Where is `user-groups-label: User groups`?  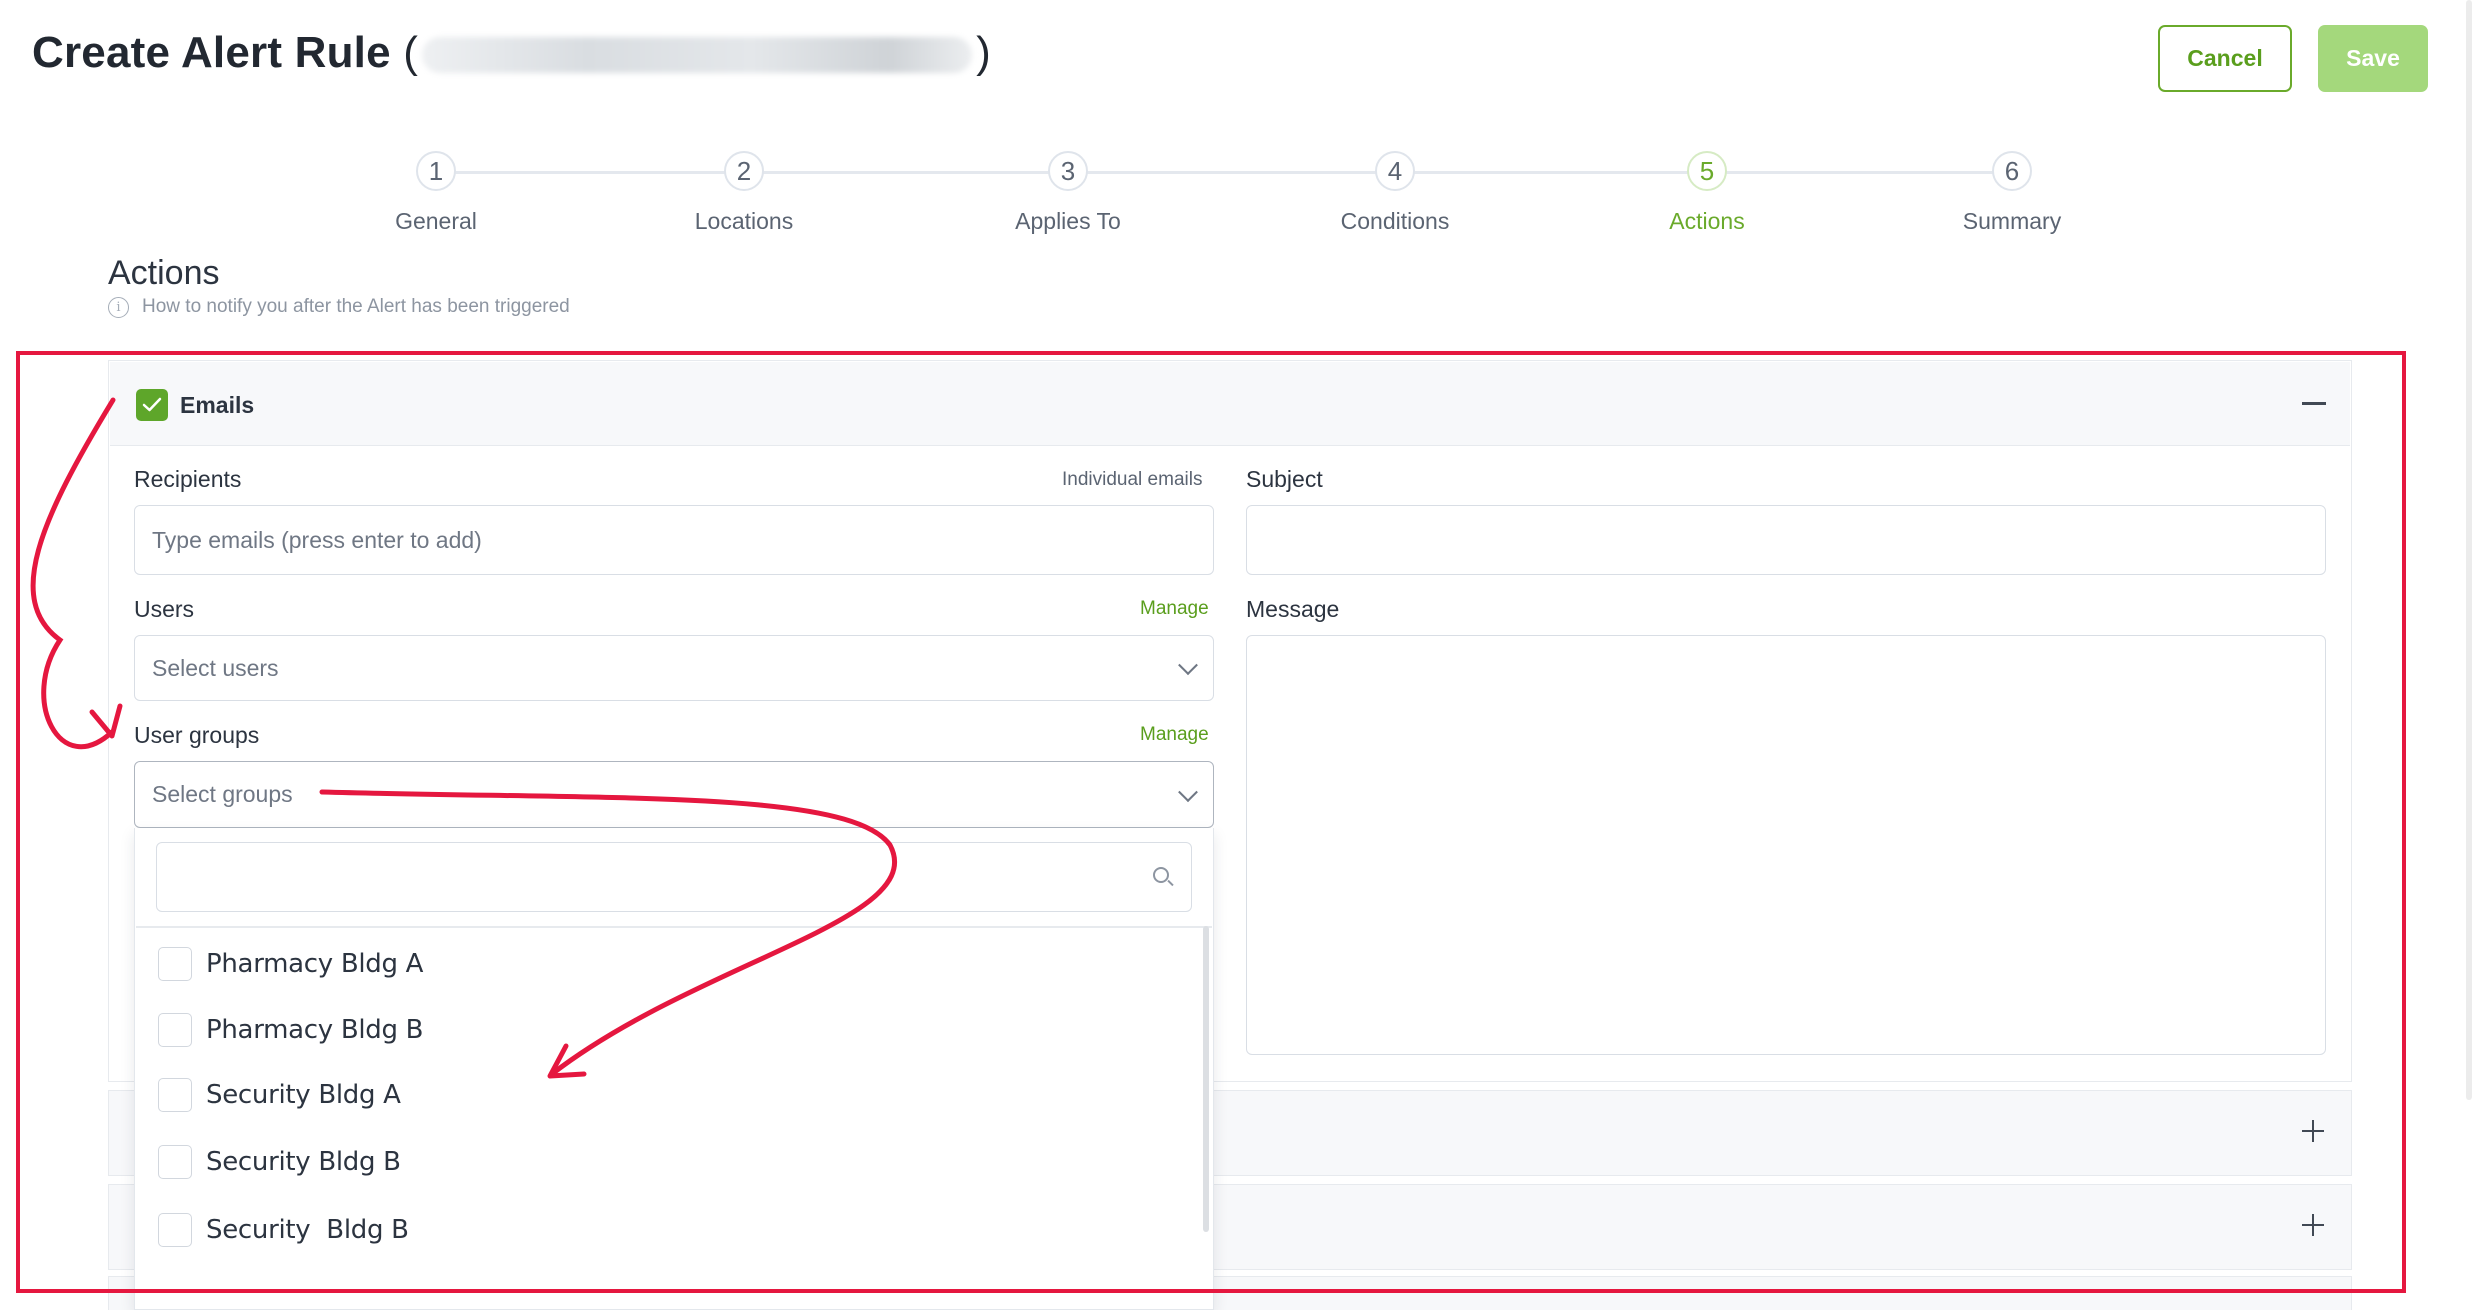 user-groups-label: User groups is located at coordinates (197, 735).